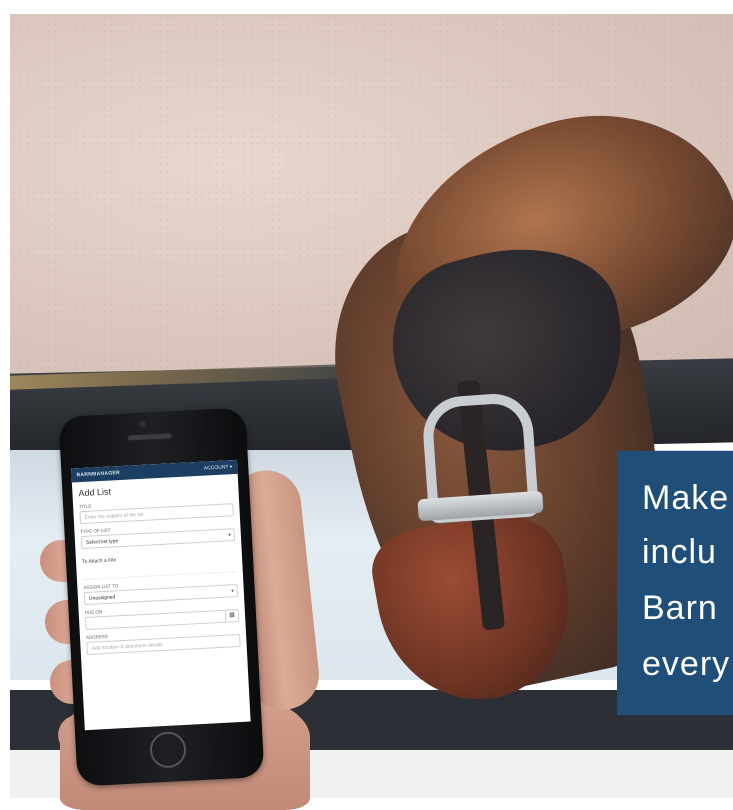  What do you see at coordinates (142, 424) in the screenshot?
I see `front-camera` at bounding box center [142, 424].